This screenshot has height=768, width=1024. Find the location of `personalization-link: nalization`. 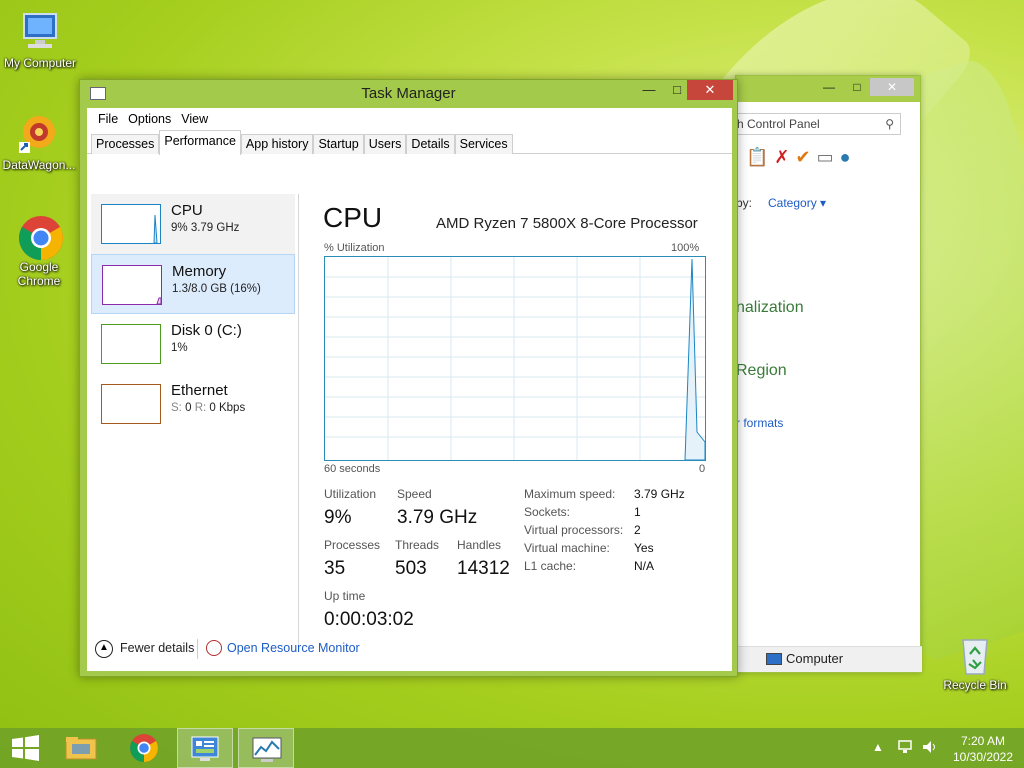

personalization-link: nalization is located at coordinates (770, 308).